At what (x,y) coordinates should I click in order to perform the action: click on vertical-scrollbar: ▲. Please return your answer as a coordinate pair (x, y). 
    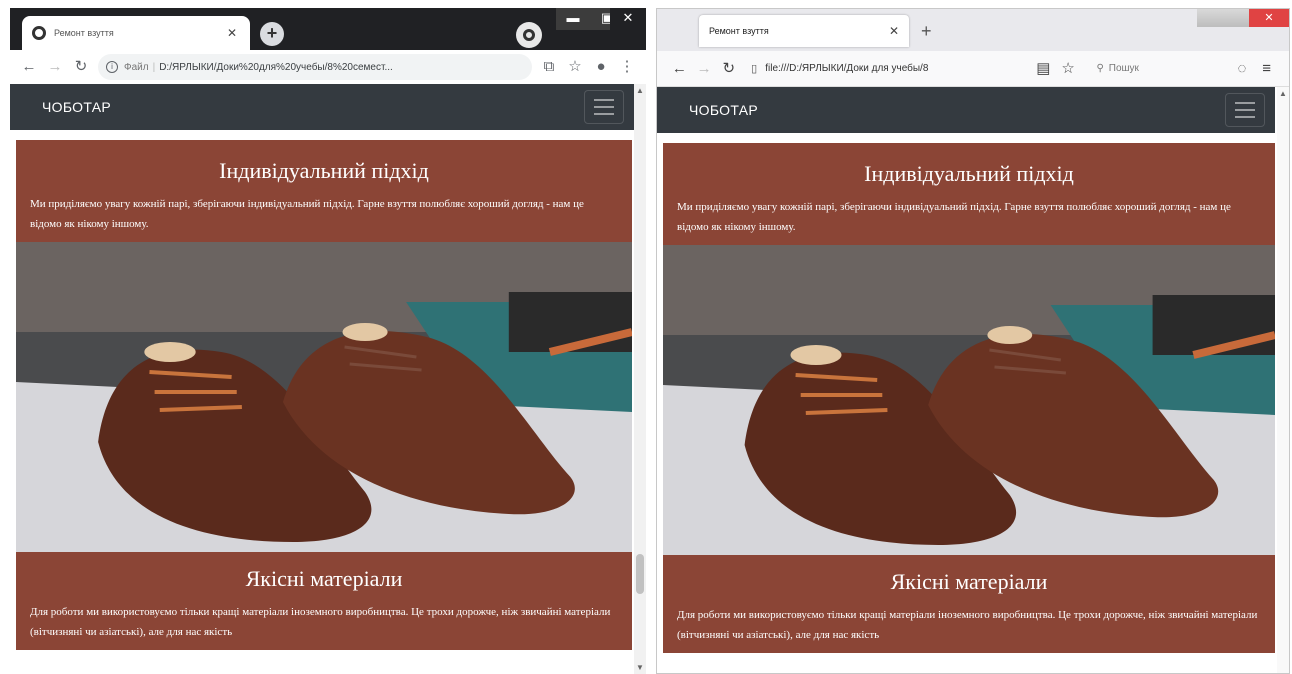
    Looking at the image, I should click on (1283, 380).